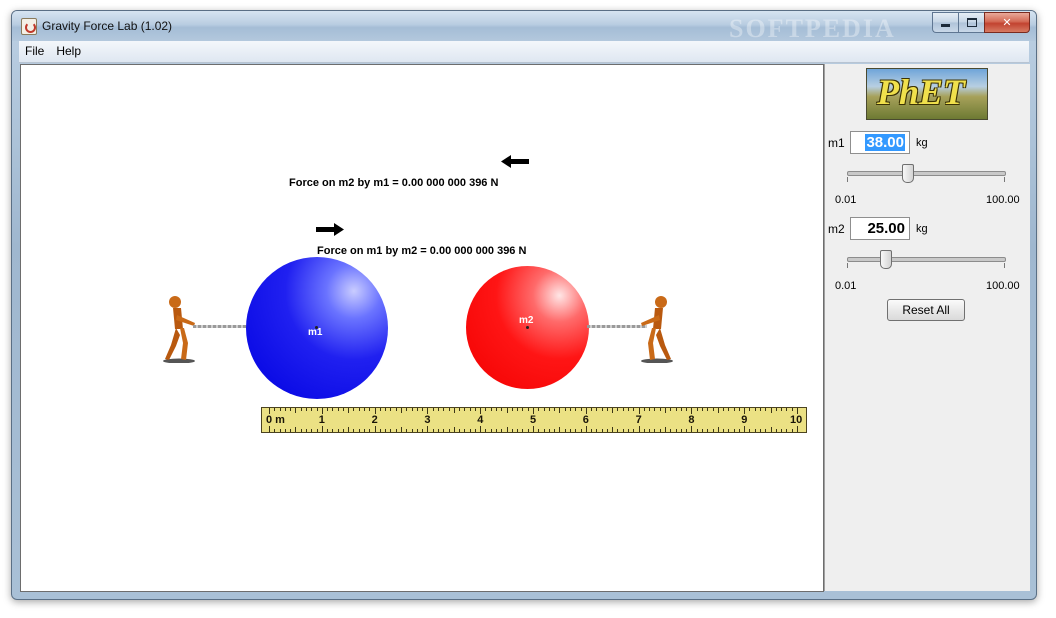 The width and height of the screenshot is (1056, 618). I want to click on right-puller-figure-icon, so click(657, 329).